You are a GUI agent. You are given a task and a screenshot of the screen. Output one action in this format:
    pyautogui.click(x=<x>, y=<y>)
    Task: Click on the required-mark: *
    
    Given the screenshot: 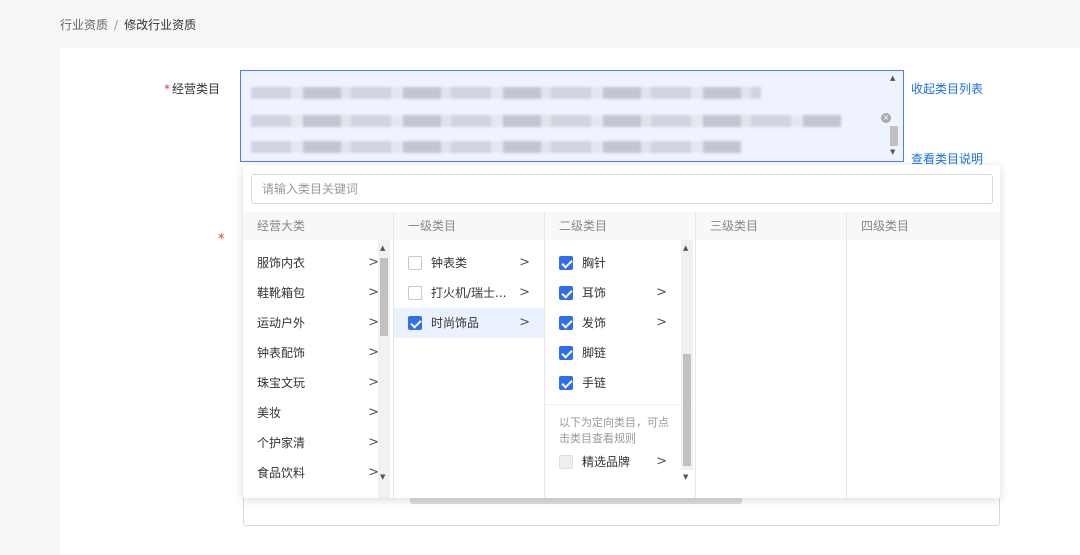 What is the action you would take?
    pyautogui.click(x=167, y=89)
    